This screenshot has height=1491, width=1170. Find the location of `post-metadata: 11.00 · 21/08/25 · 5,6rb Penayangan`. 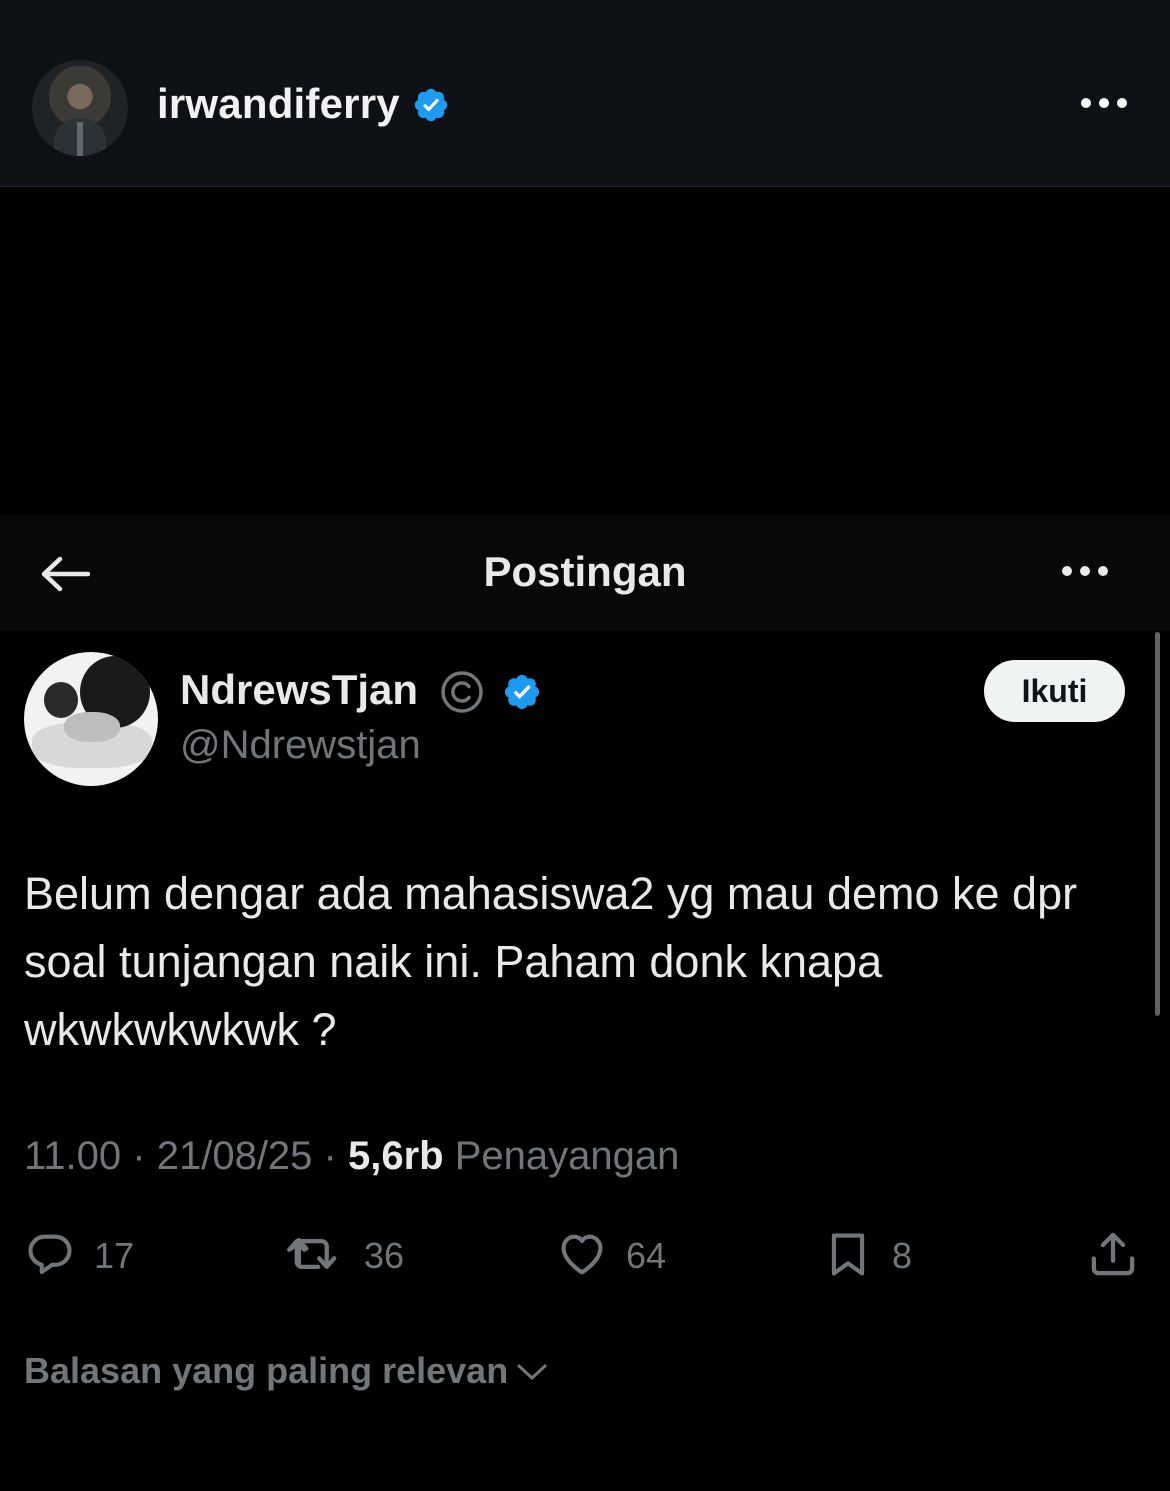

post-metadata: 11.00 · 21/08/25 · 5,6rb Penayangan is located at coordinates (351, 1156).